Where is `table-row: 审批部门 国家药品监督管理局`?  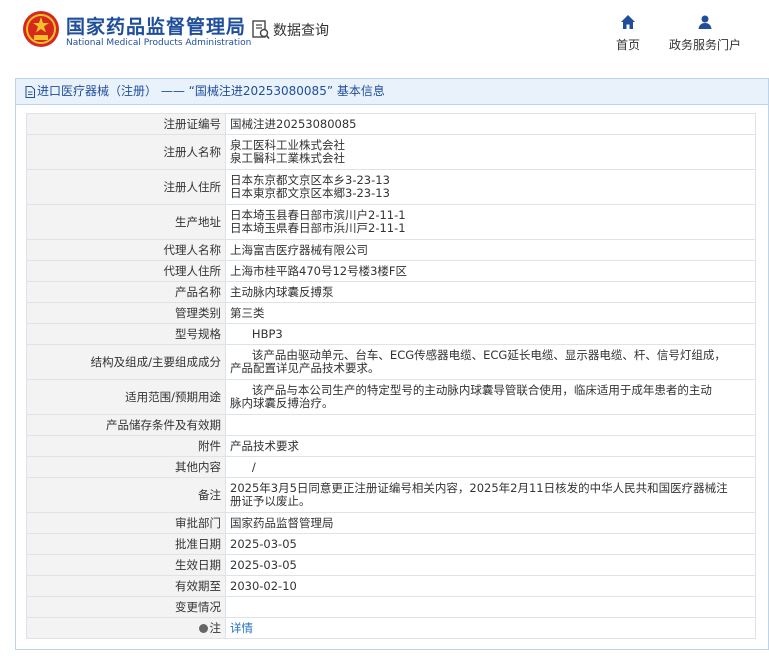
table-row: 审批部门 国家药品监督管理局 is located at coordinates (391, 523).